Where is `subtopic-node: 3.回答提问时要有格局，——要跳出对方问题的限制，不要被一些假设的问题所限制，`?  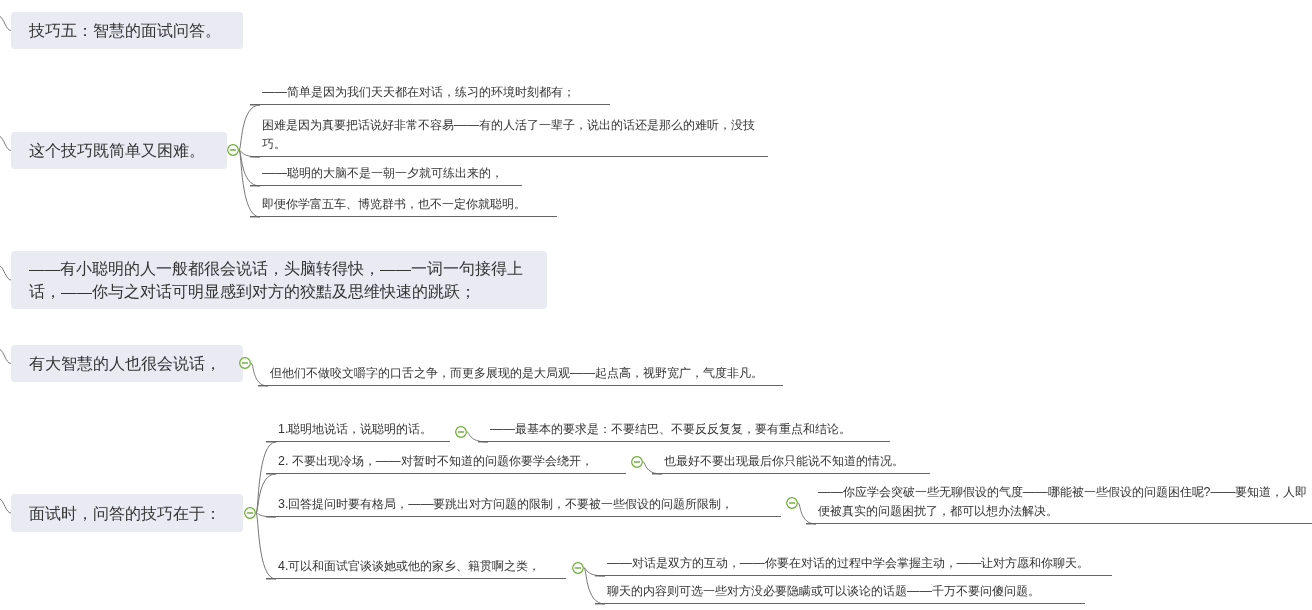 subtopic-node: 3.回答提问时要有格局，——要跳出对方问题的限制，不要被一些假设的问题所限制， is located at coordinates (523, 505).